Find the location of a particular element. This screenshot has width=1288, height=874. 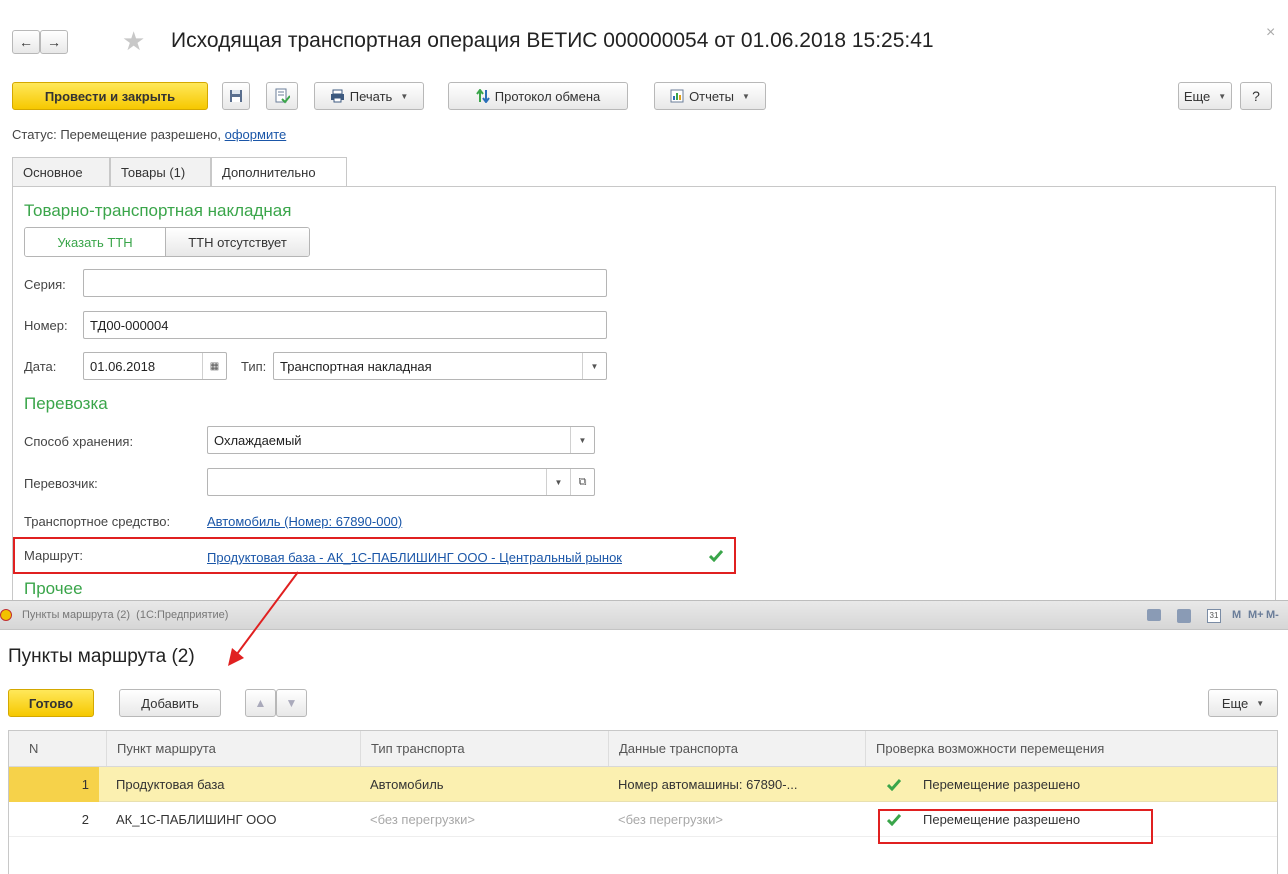

route-annotation-box is located at coordinates (374, 555).